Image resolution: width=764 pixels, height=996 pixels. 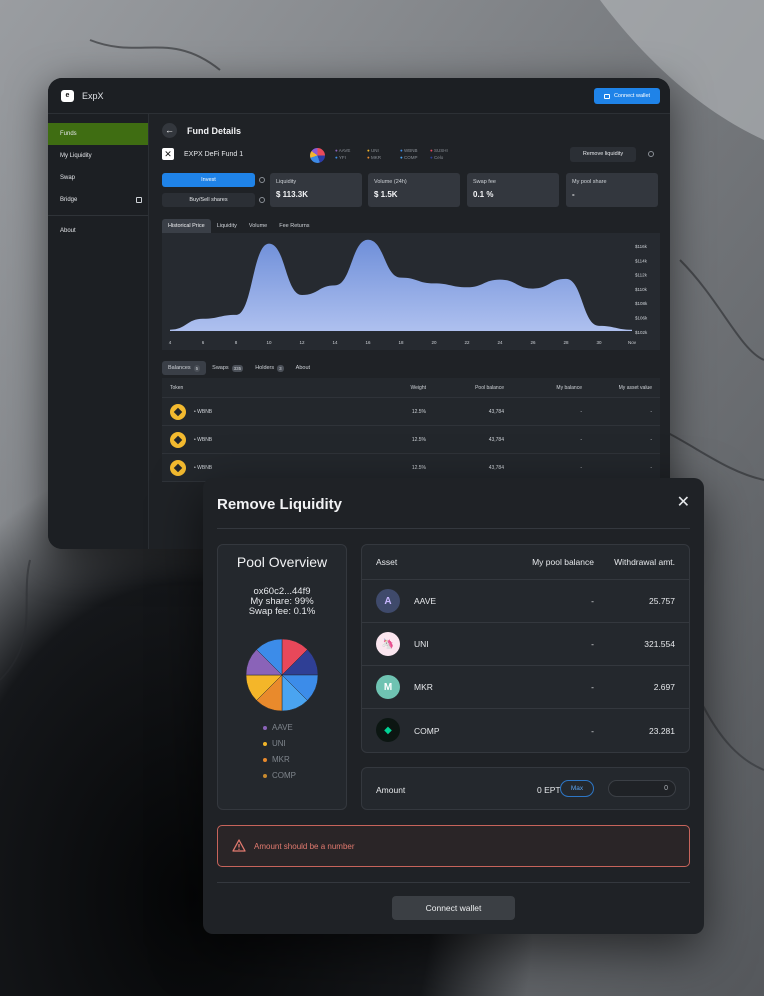 What do you see at coordinates (239, 845) in the screenshot?
I see `warning-icon` at bounding box center [239, 845].